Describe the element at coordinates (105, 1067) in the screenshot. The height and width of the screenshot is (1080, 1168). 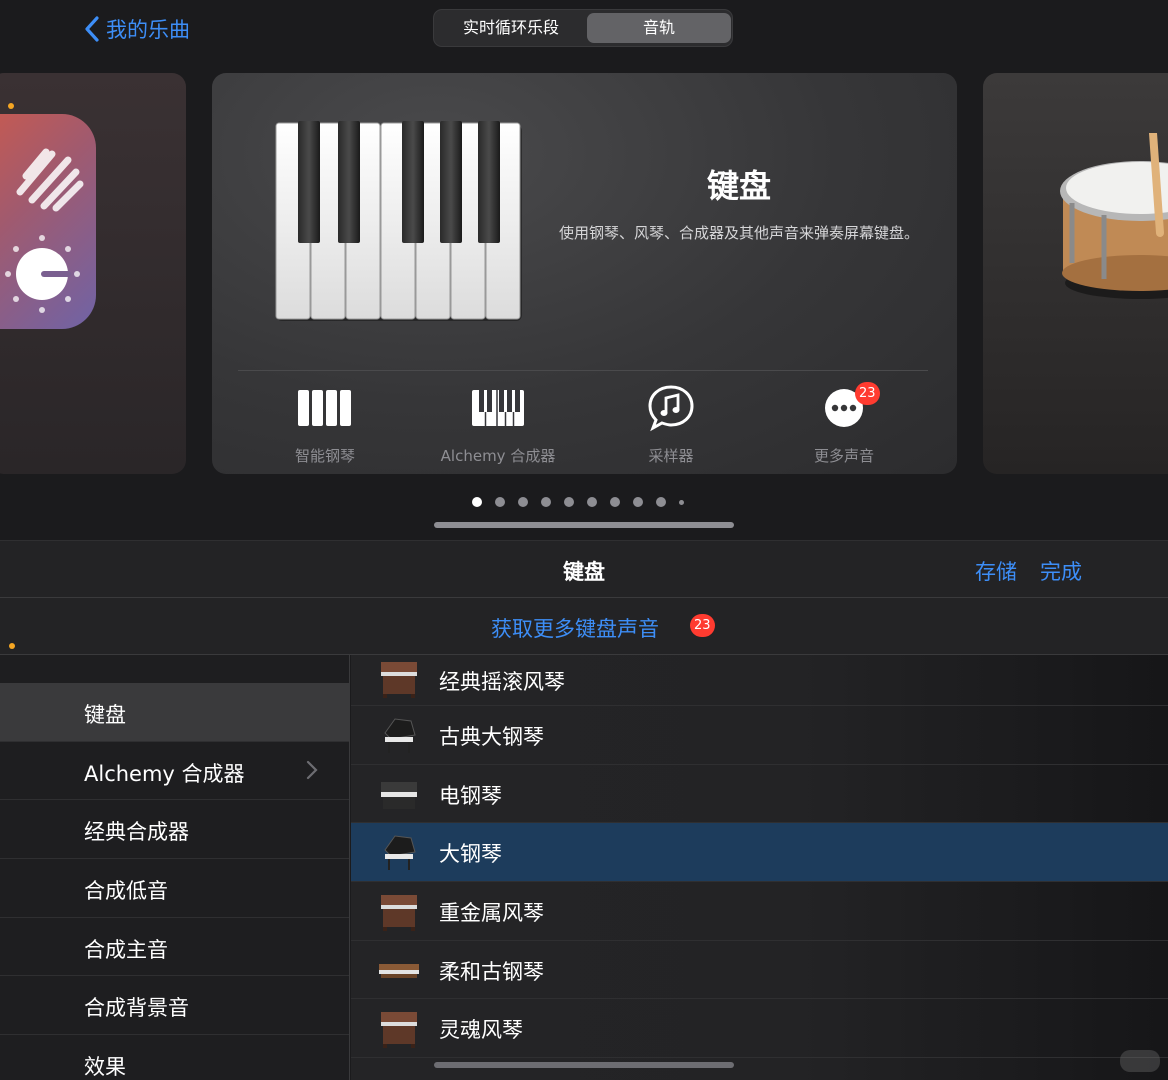
I see `category-label: 效果` at that location.